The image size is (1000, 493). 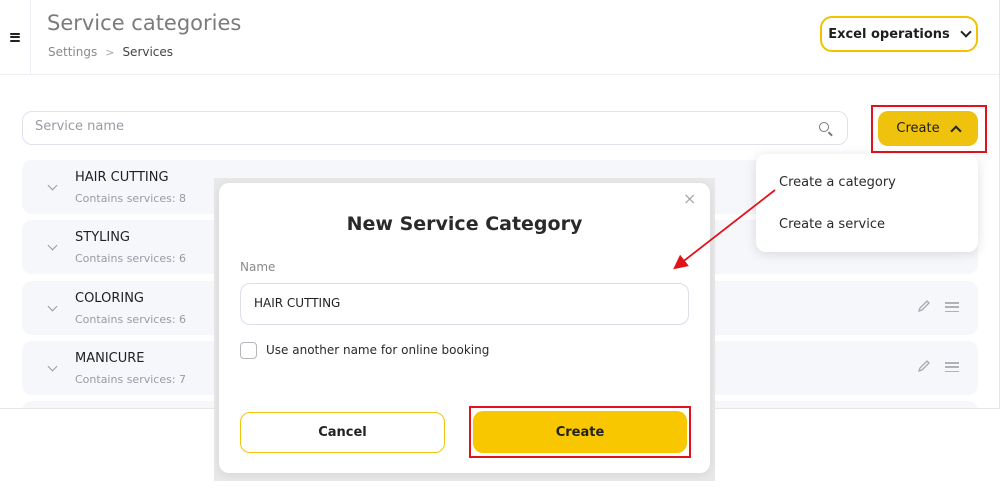 I want to click on create-dropdown-menu: Create a category Create a service, so click(x=867, y=203).